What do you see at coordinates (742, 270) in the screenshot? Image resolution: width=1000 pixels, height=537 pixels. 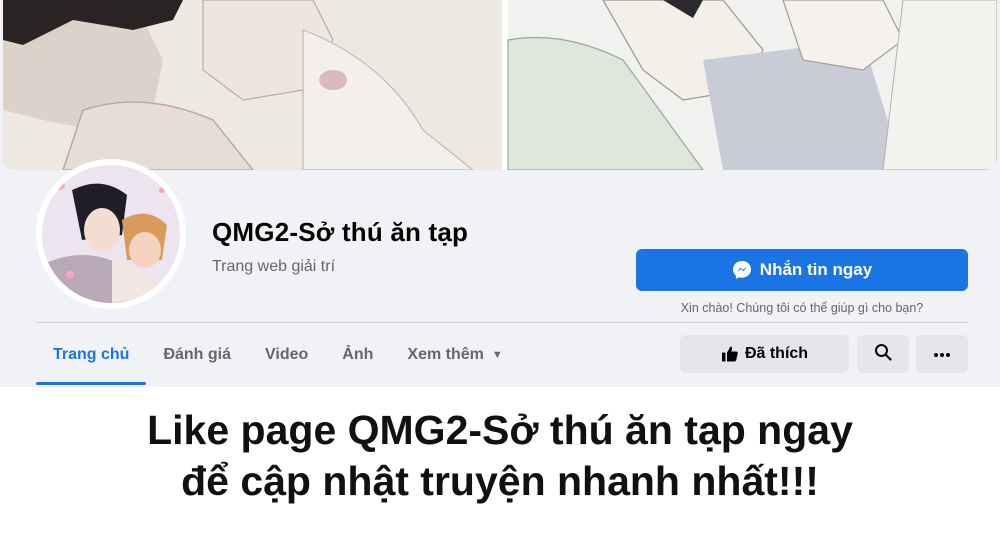 I see `messenger-icon` at bounding box center [742, 270].